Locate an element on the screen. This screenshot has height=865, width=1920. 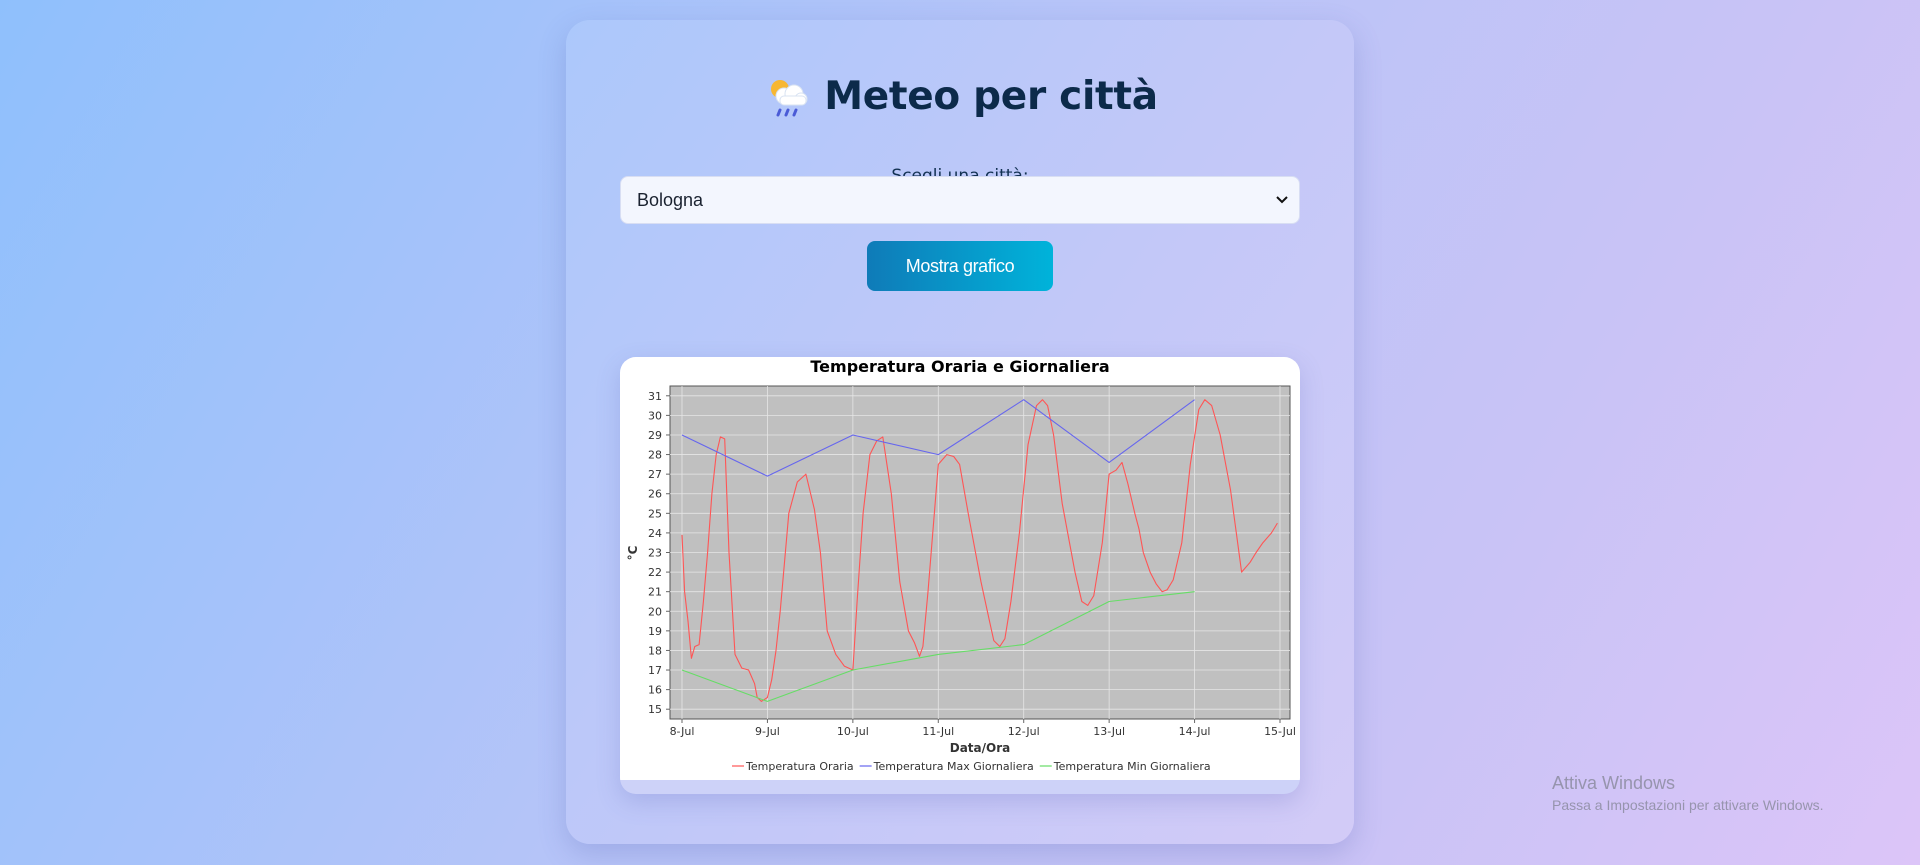
y-tick-label: 18 is located at coordinates (655, 650).